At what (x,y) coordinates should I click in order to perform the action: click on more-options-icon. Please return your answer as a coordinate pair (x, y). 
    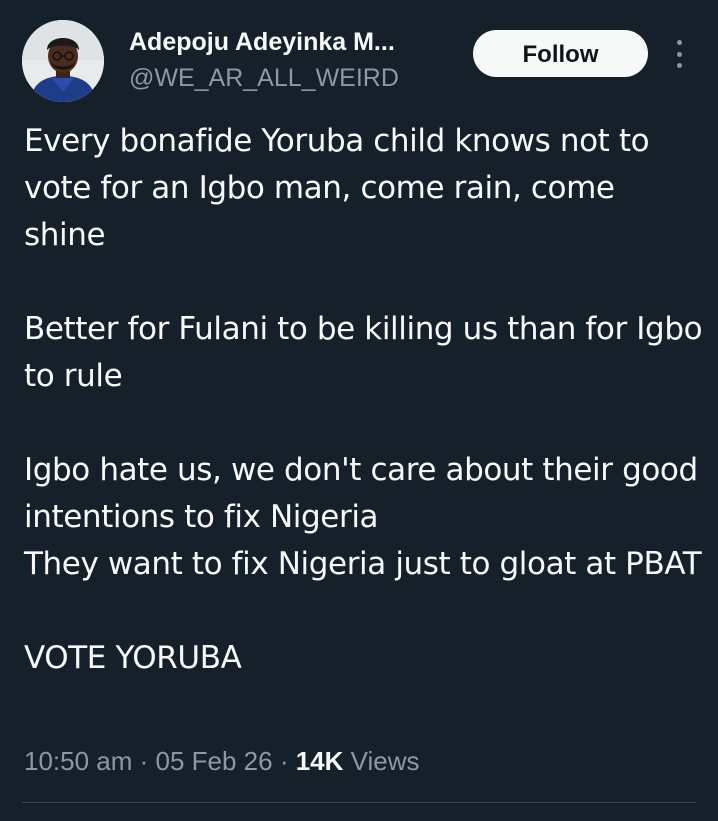
    Looking at the image, I should click on (679, 54).